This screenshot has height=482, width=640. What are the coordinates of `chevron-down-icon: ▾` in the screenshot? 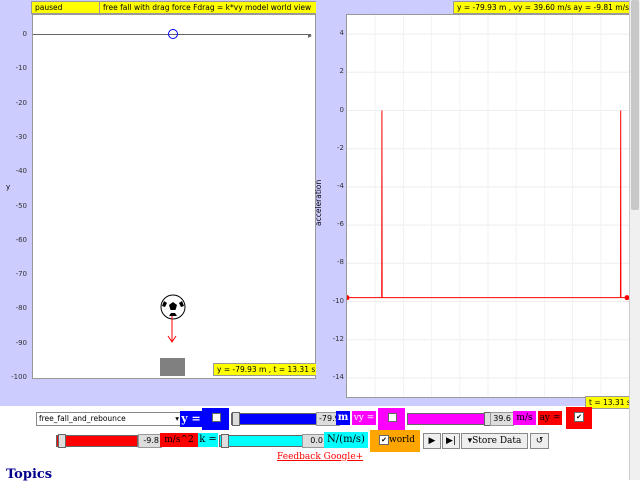 It's located at (177, 418).